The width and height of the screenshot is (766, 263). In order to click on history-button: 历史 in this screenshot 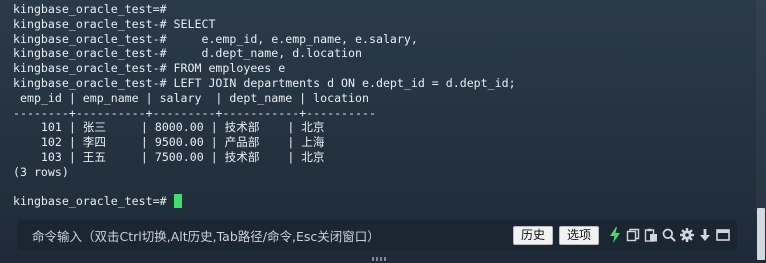, I will do `click(532, 235)`.